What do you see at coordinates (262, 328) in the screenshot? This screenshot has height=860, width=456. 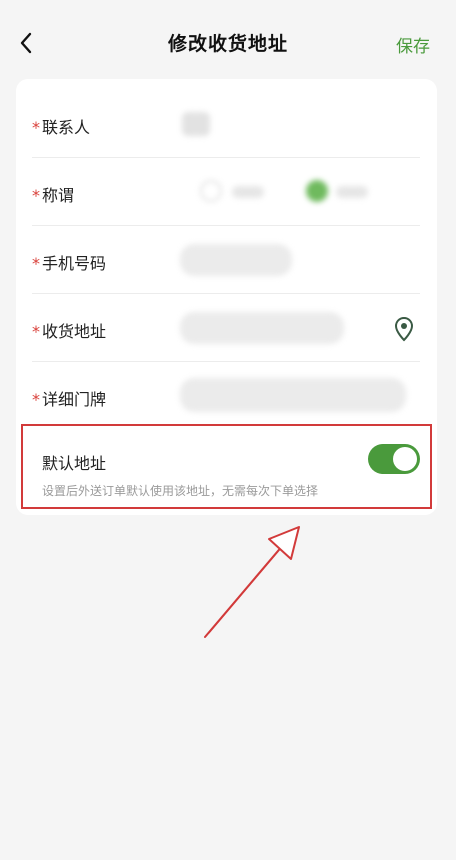 I see `shipping-address-value-redacted` at bounding box center [262, 328].